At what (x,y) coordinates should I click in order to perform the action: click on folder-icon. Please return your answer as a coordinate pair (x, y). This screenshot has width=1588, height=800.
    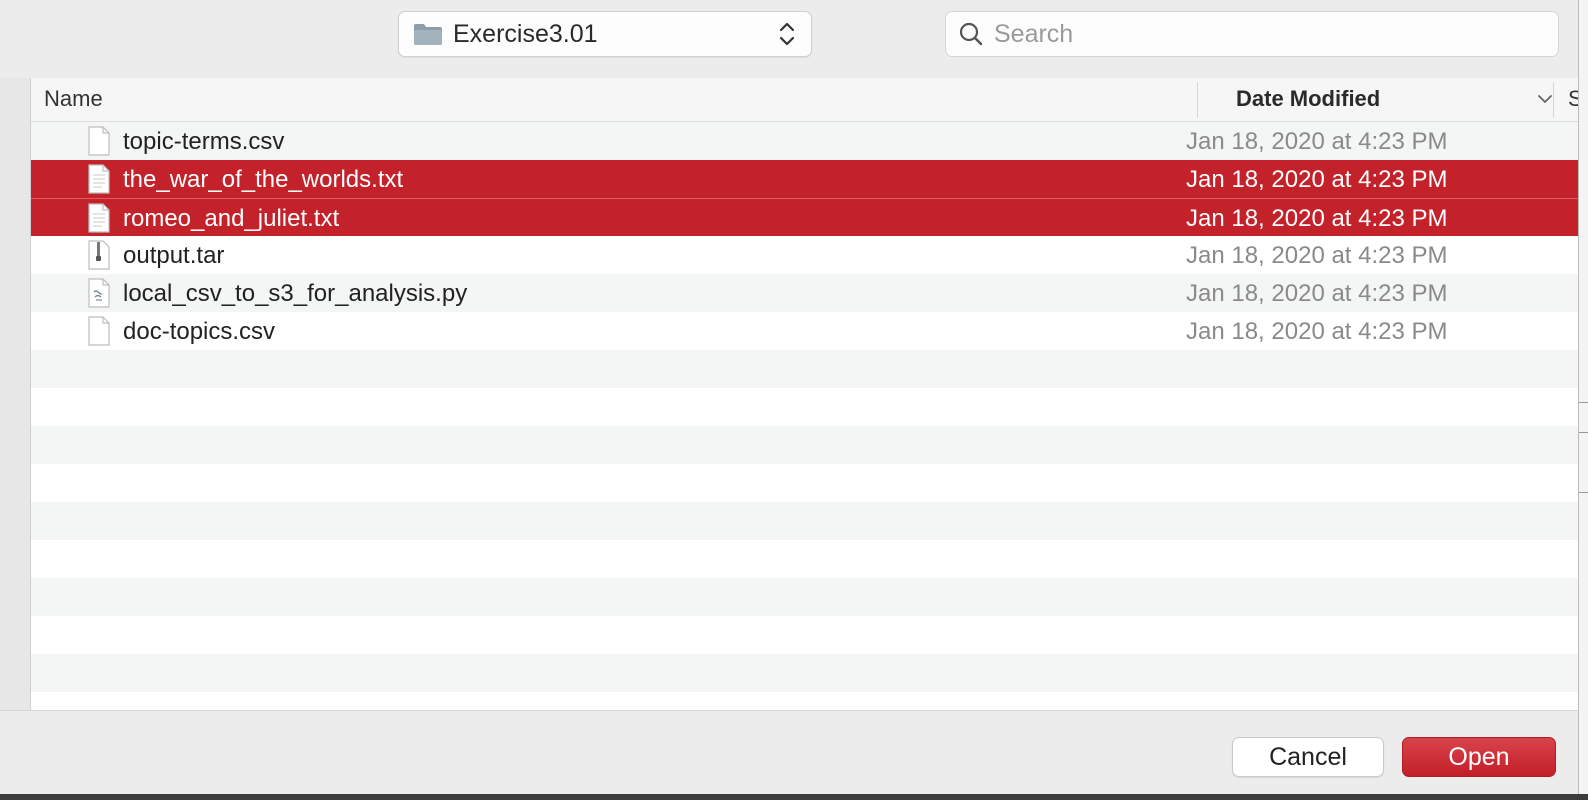
    Looking at the image, I should click on (428, 34).